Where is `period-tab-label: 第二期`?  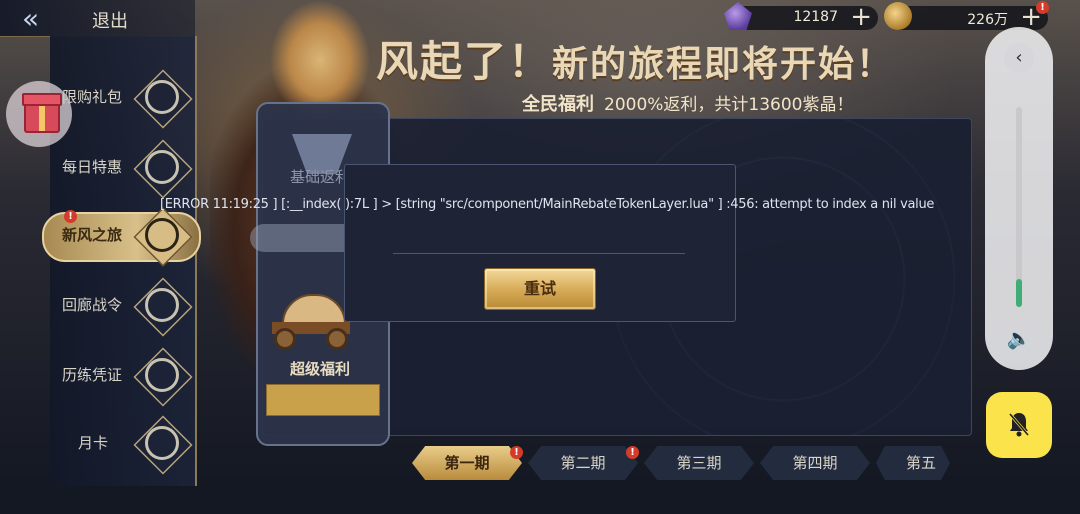
period-tab-label: 第二期 is located at coordinates (583, 463).